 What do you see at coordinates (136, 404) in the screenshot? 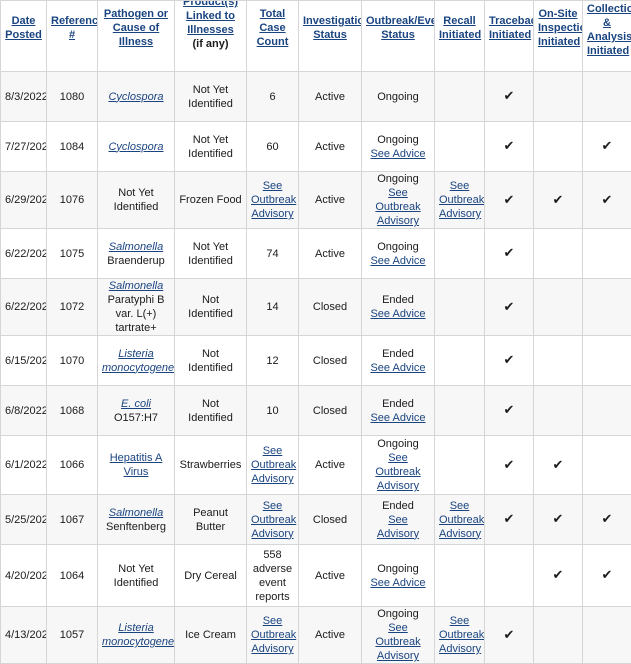
I see `pathogen-link: E. coli` at bounding box center [136, 404].